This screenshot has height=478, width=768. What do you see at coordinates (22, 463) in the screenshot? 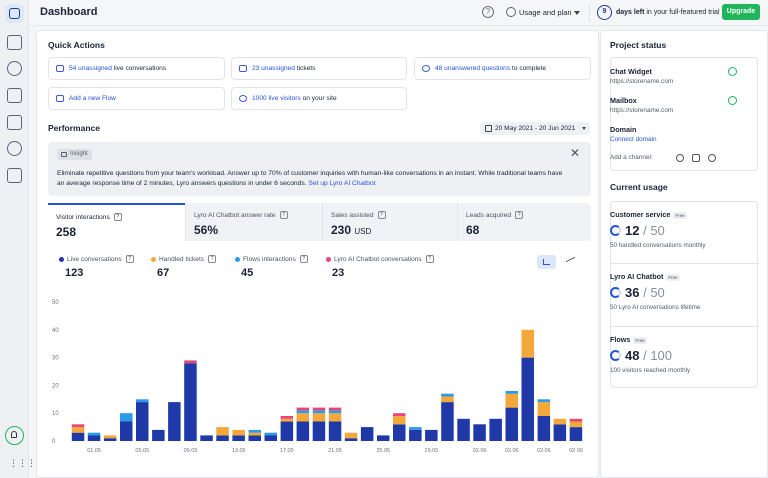
I see `apps-grid-icon: ⋮⋮⋮` at bounding box center [22, 463].